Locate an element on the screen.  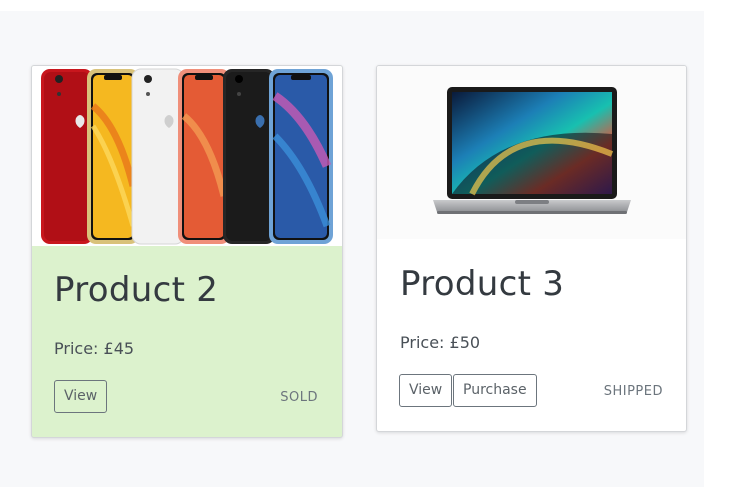
purchase-button: Purchase is located at coordinates (495, 390).